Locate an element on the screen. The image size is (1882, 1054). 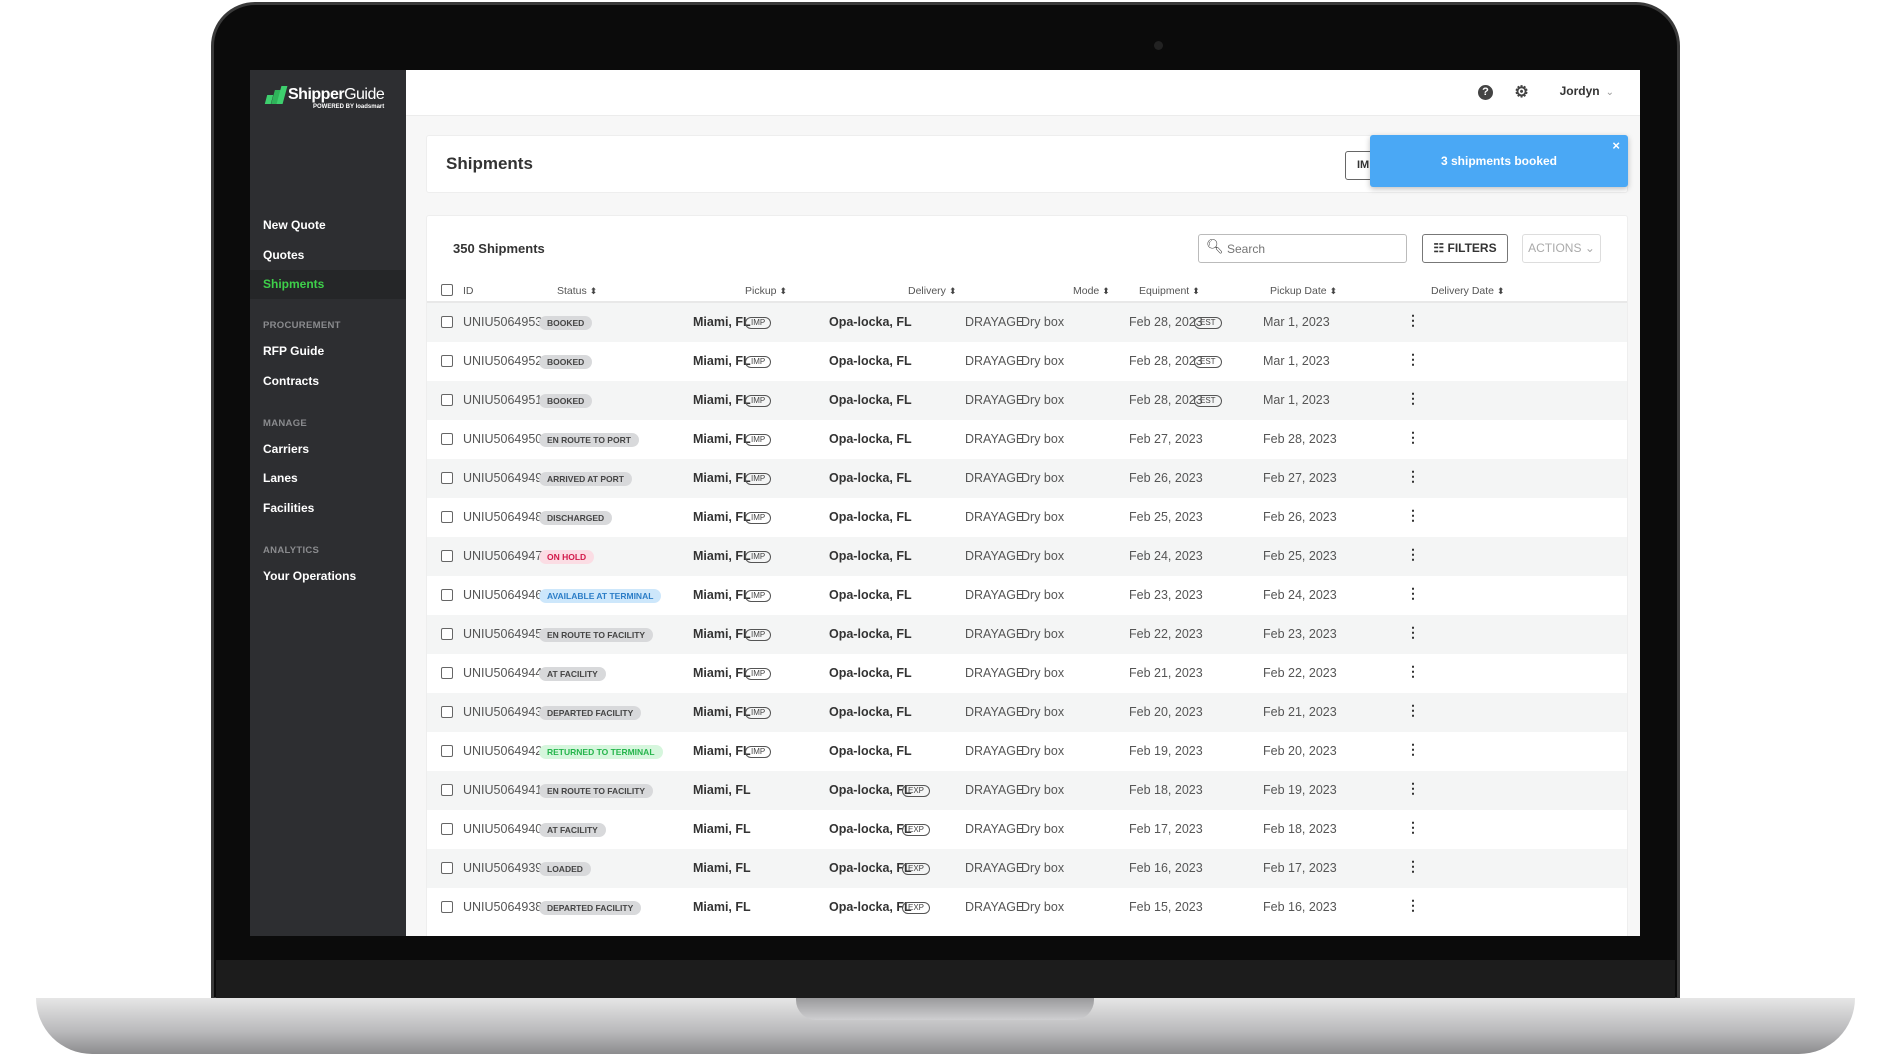
sidebar-item-rfp-guide: RFP Guide is located at coordinates (328, 351).